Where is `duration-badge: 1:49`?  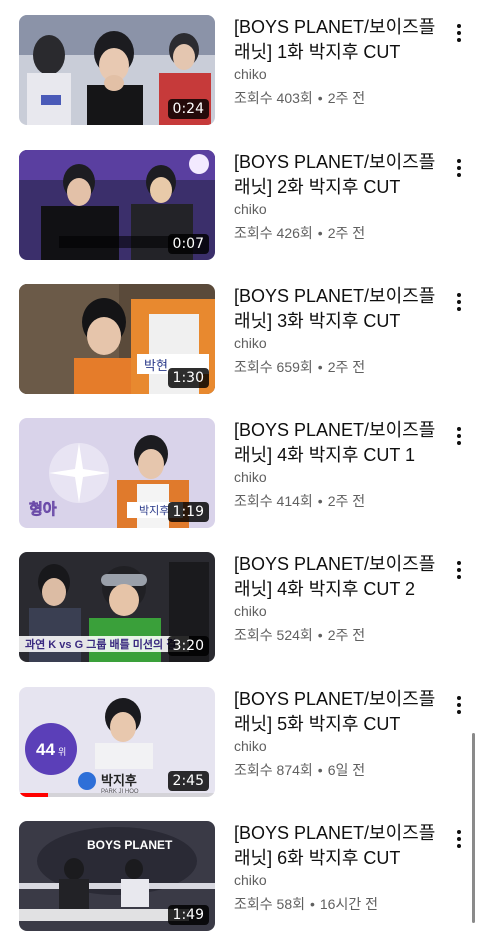 duration-badge: 1:49 is located at coordinates (188, 915).